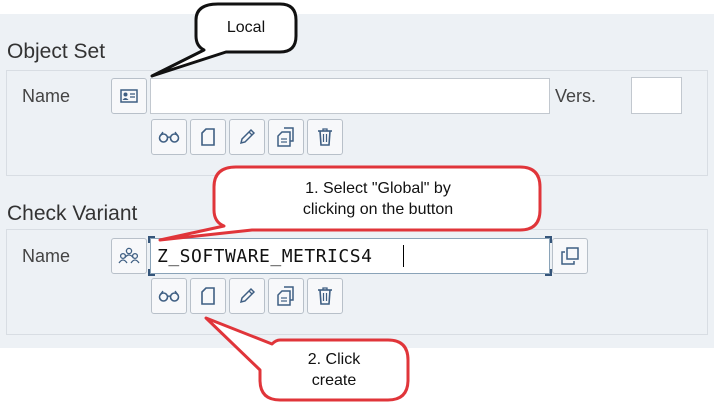 This screenshot has width=714, height=408. Describe the element at coordinates (350, 96) in the screenshot. I see `object-set-name-input` at that location.